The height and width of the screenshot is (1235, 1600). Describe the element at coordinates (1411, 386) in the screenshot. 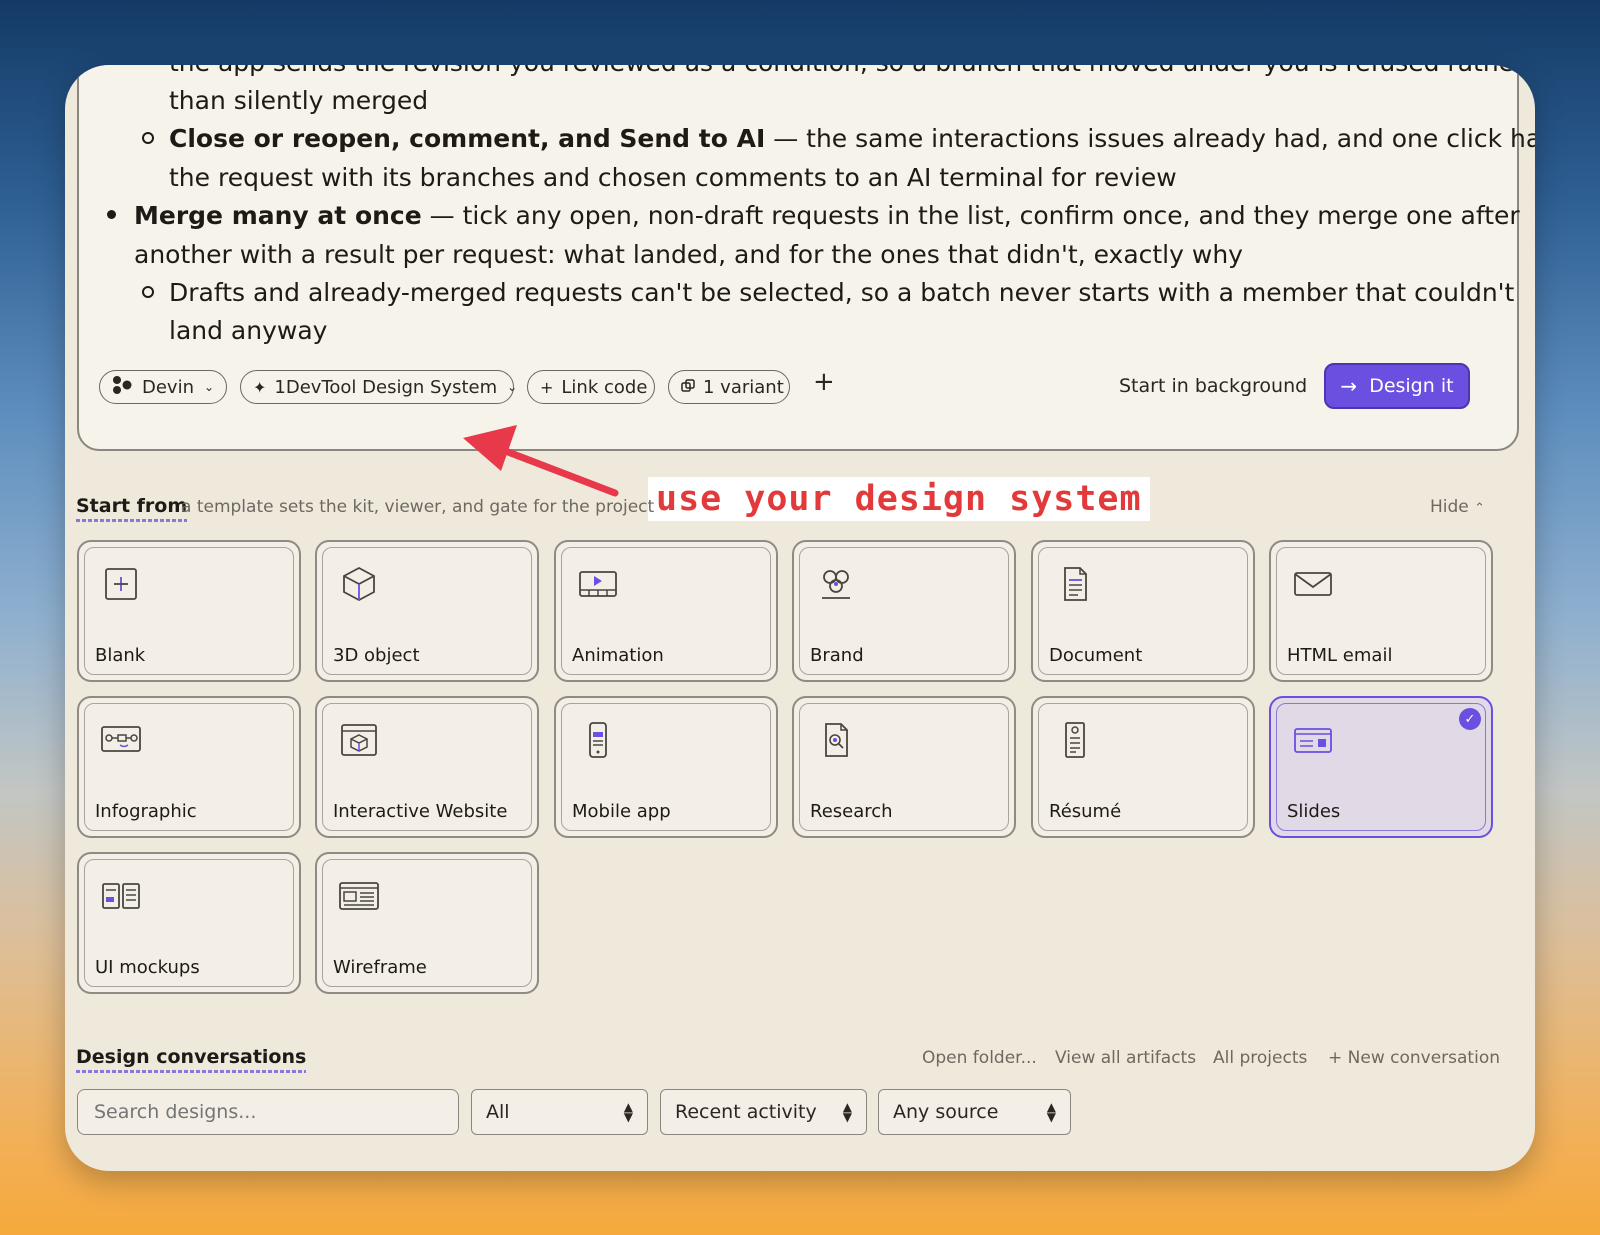

I see `design-it-label: Design it` at that location.